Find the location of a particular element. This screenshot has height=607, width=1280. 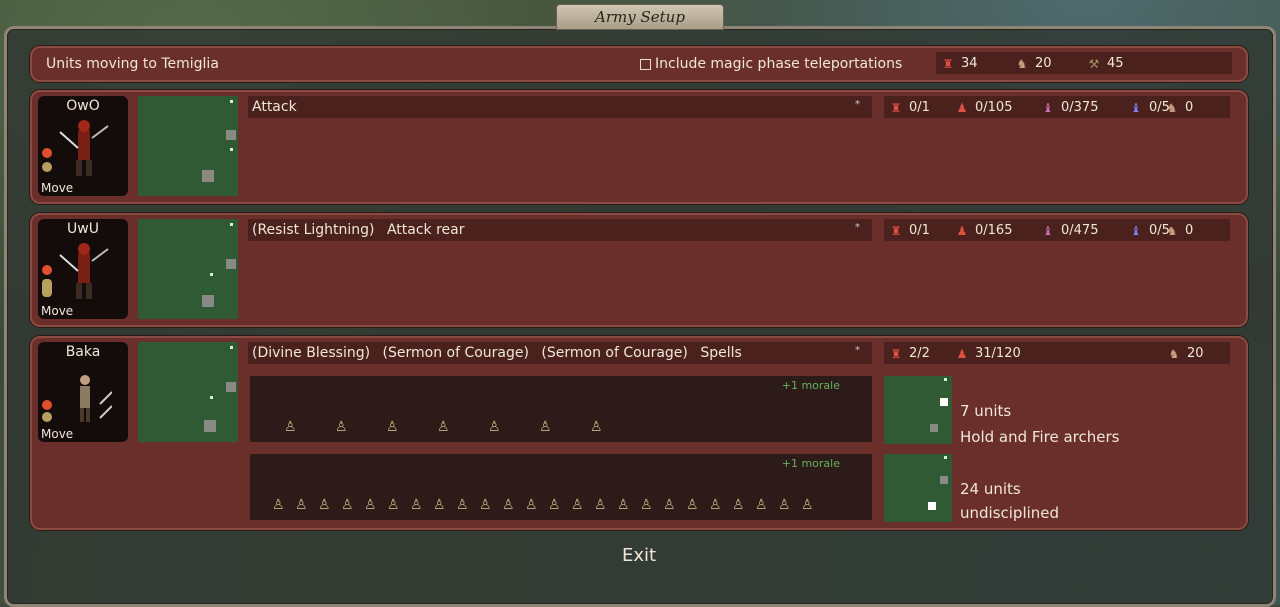

order-label: (Divine Blessing) is located at coordinates (311, 353).